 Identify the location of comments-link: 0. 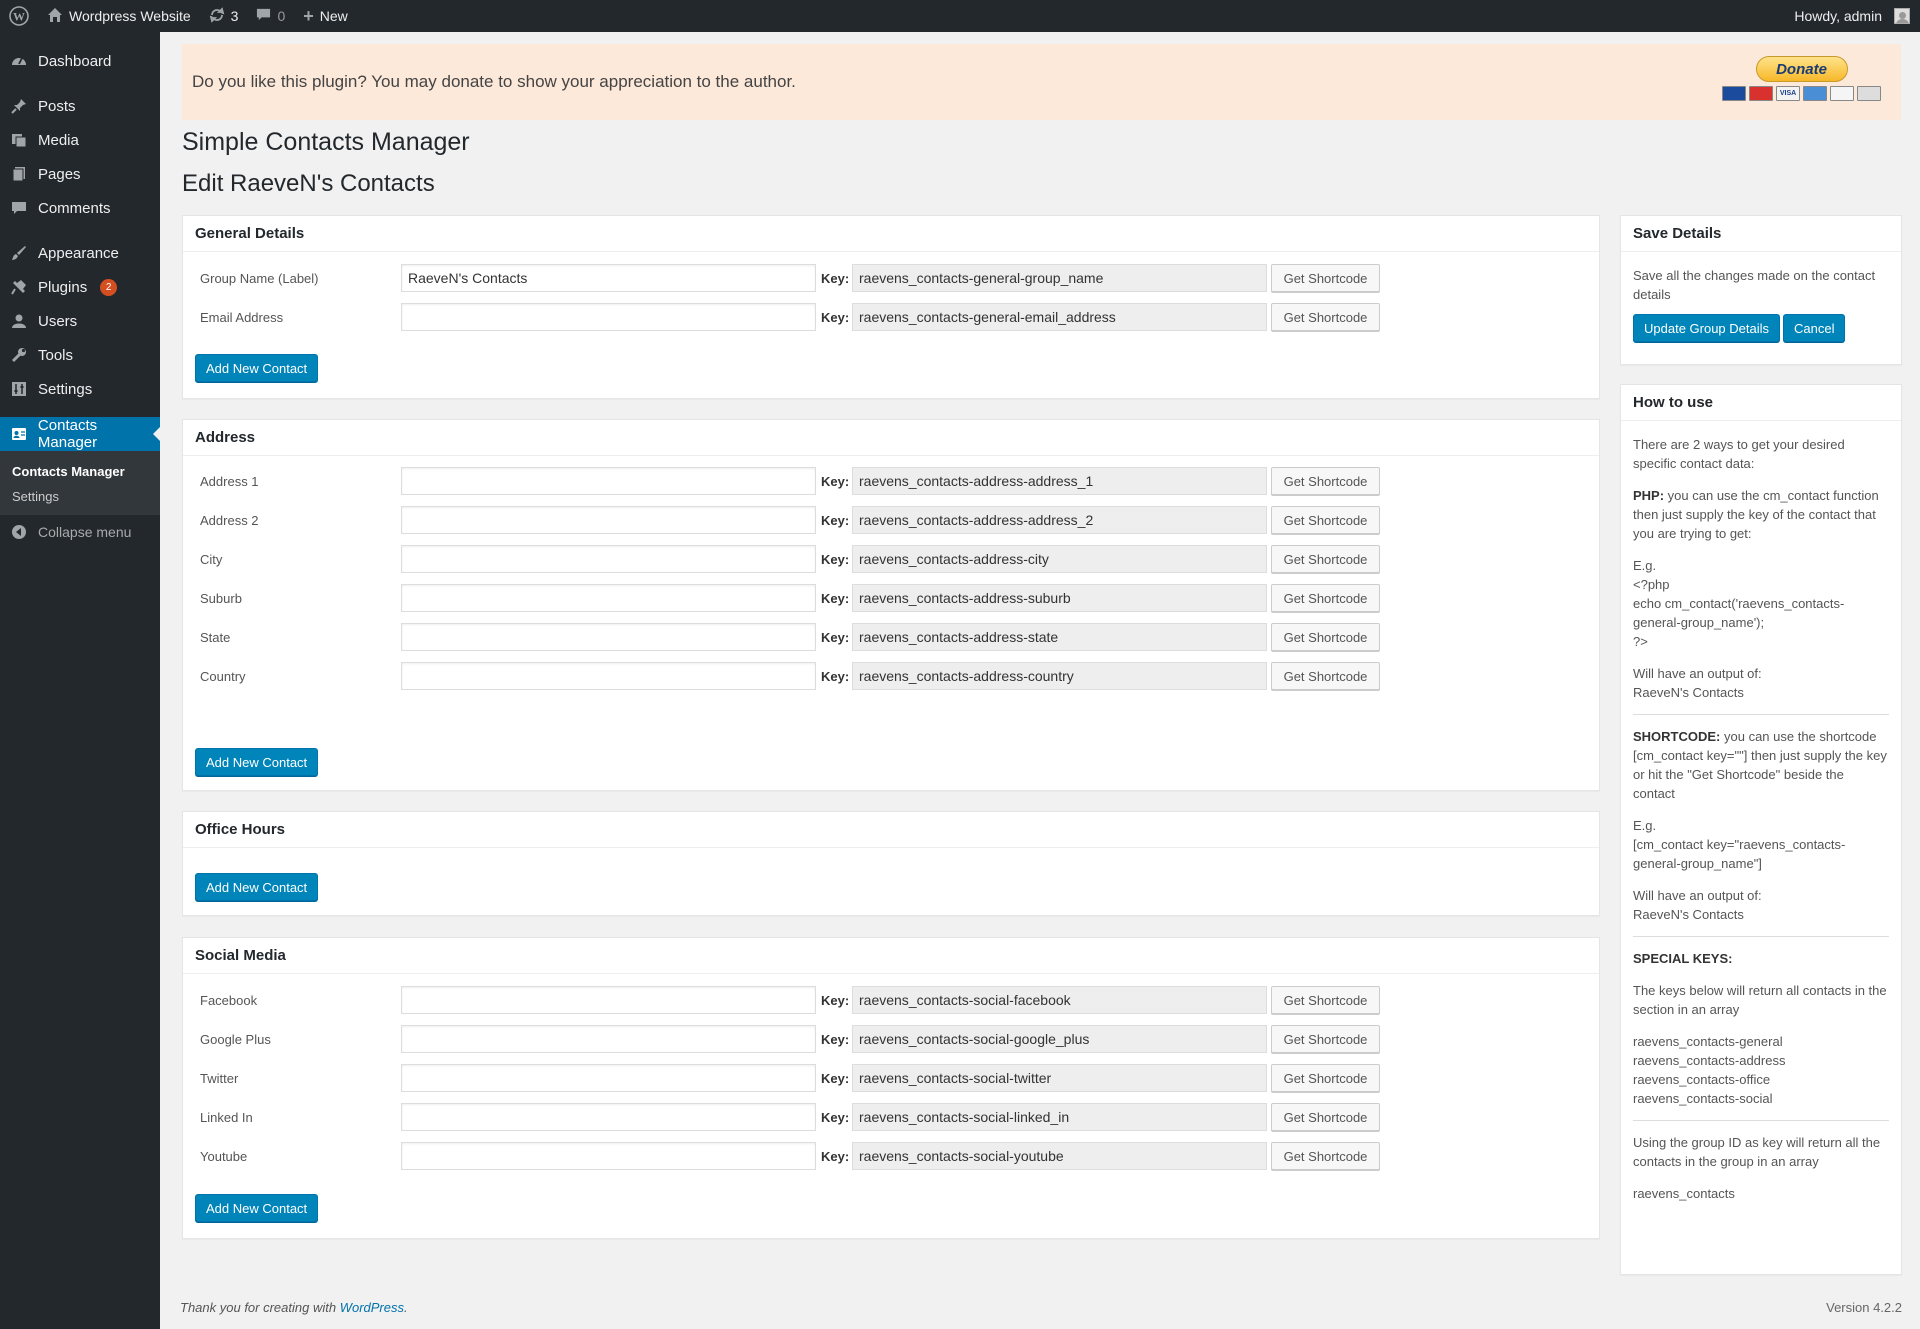
(270, 16).